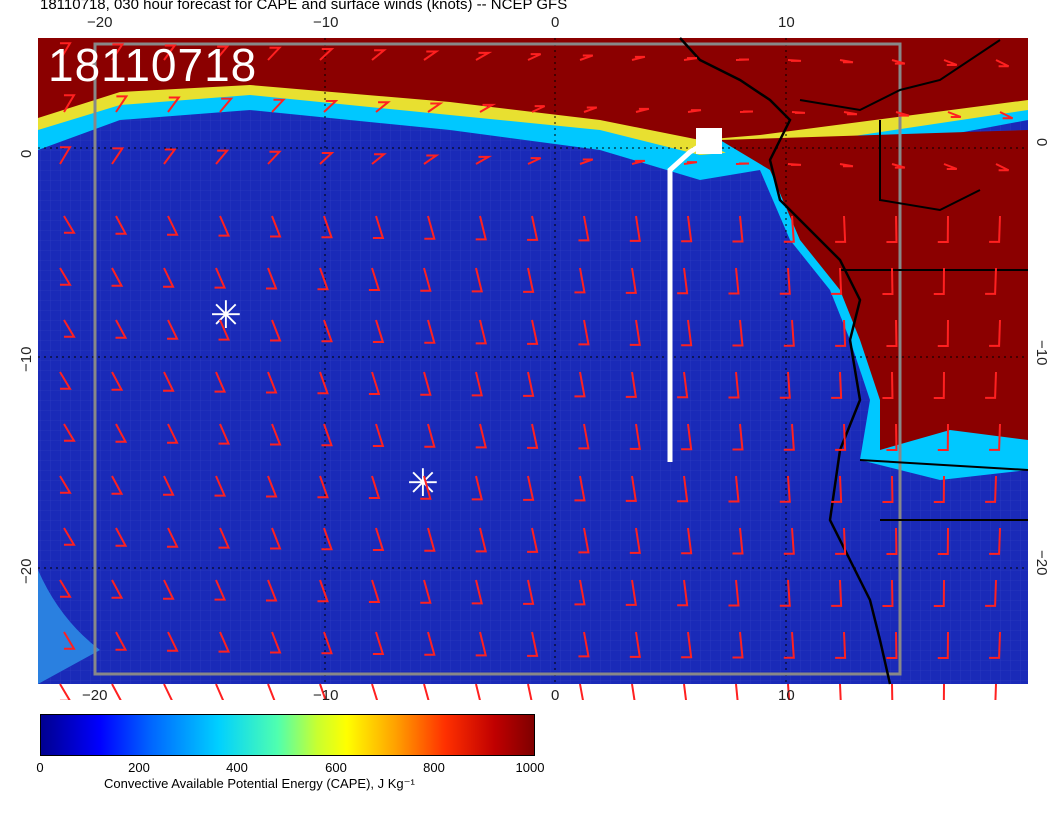 This screenshot has height=816, width=1056. I want to click on bottom-tick: −20, so click(95, 695).